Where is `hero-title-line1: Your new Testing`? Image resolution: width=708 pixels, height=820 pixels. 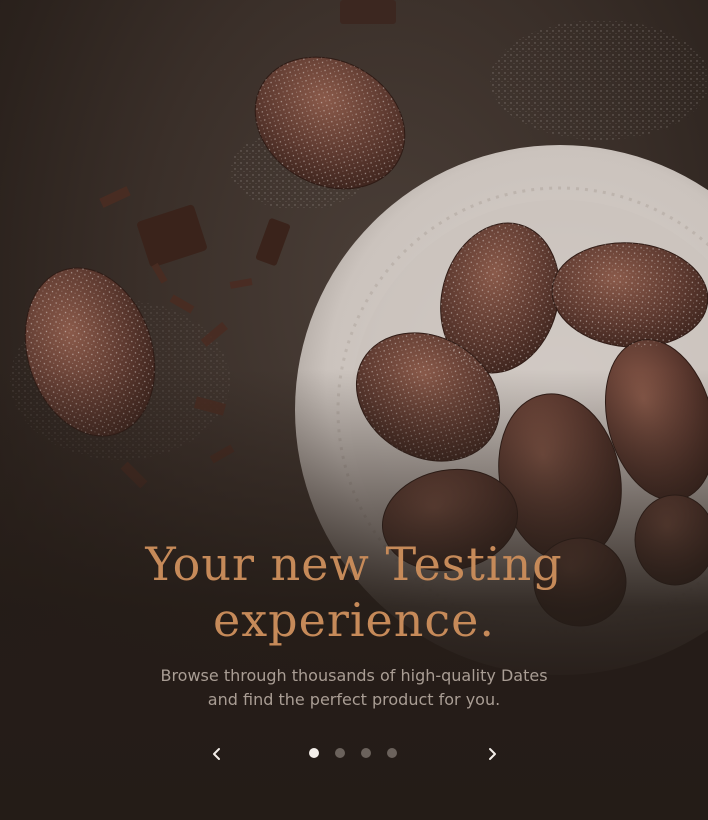
hero-title-line1: Your new Testing is located at coordinates (354, 564).